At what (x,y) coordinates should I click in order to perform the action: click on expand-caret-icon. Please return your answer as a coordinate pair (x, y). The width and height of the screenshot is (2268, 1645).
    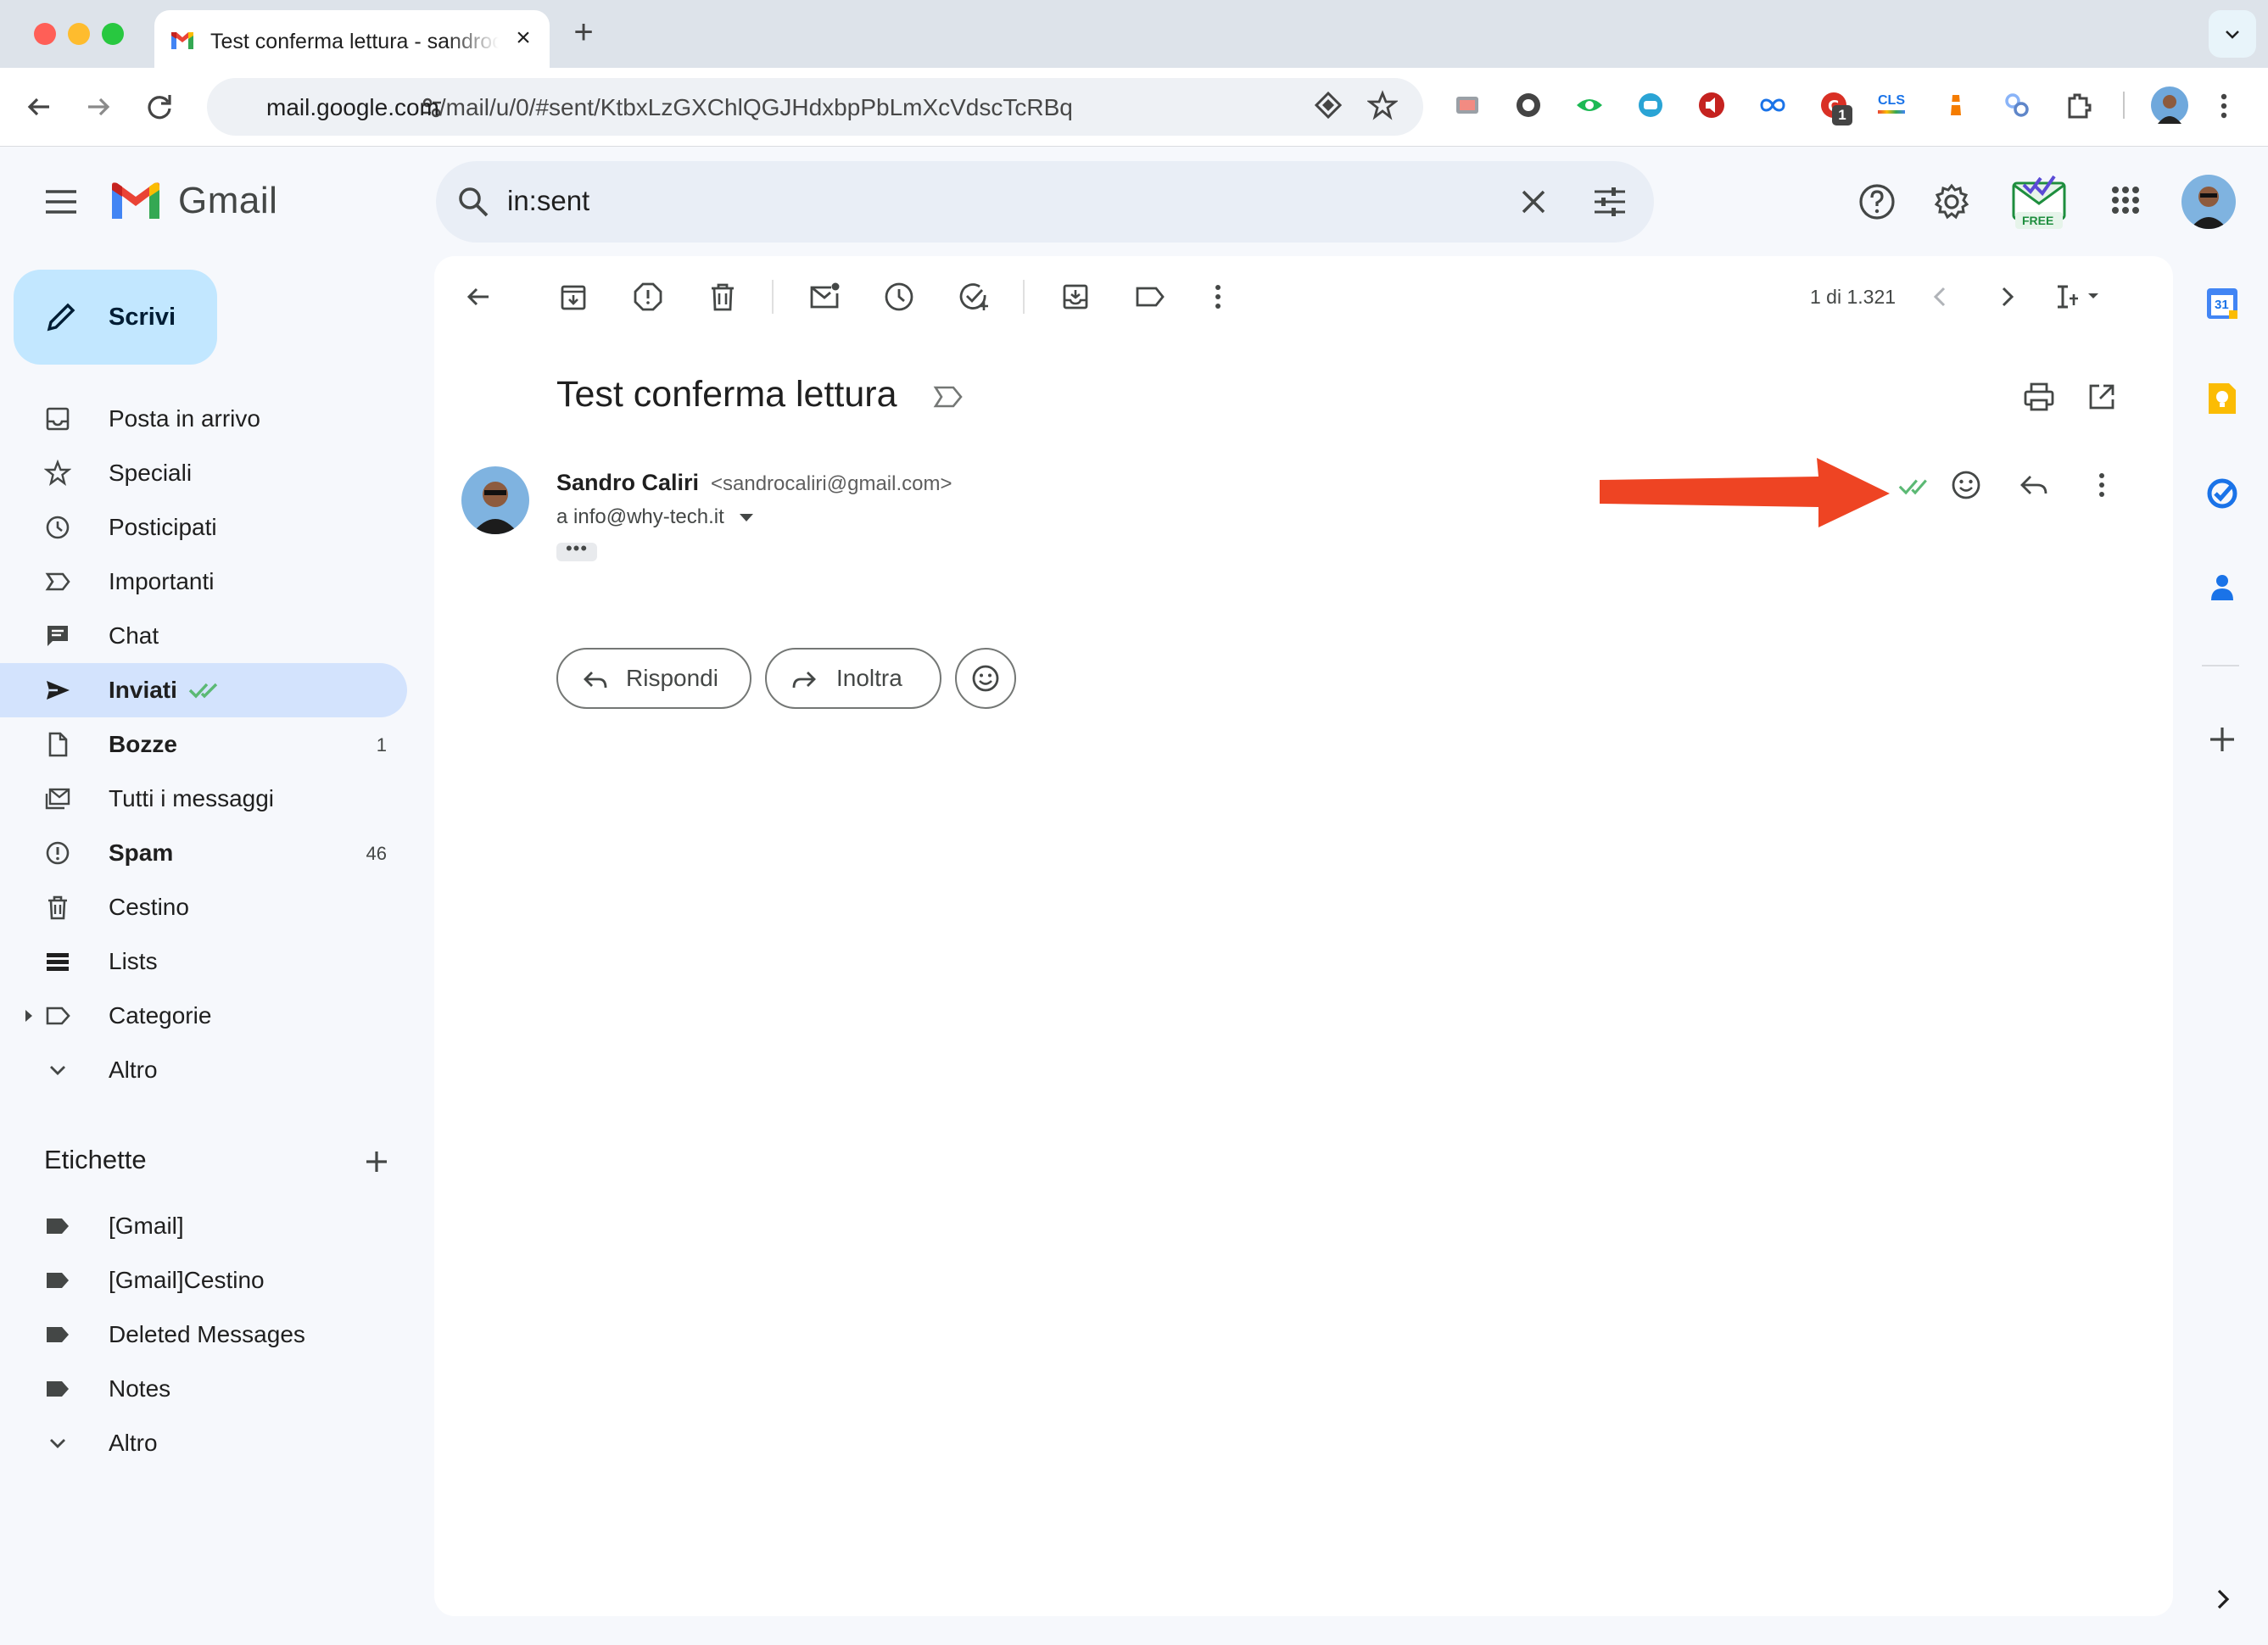
    Looking at the image, I should click on (28, 1016).